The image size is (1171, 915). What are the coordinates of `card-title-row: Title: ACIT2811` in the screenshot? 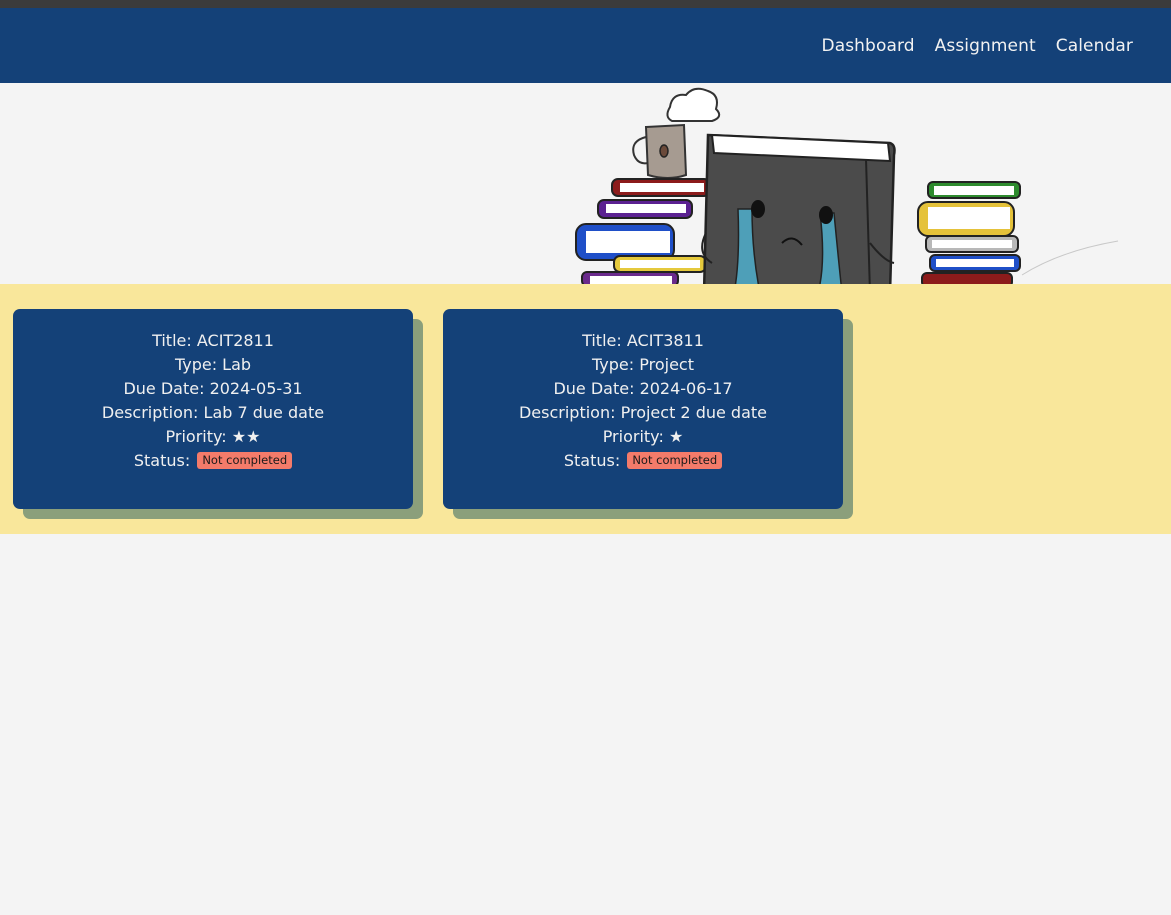 It's located at (213, 341).